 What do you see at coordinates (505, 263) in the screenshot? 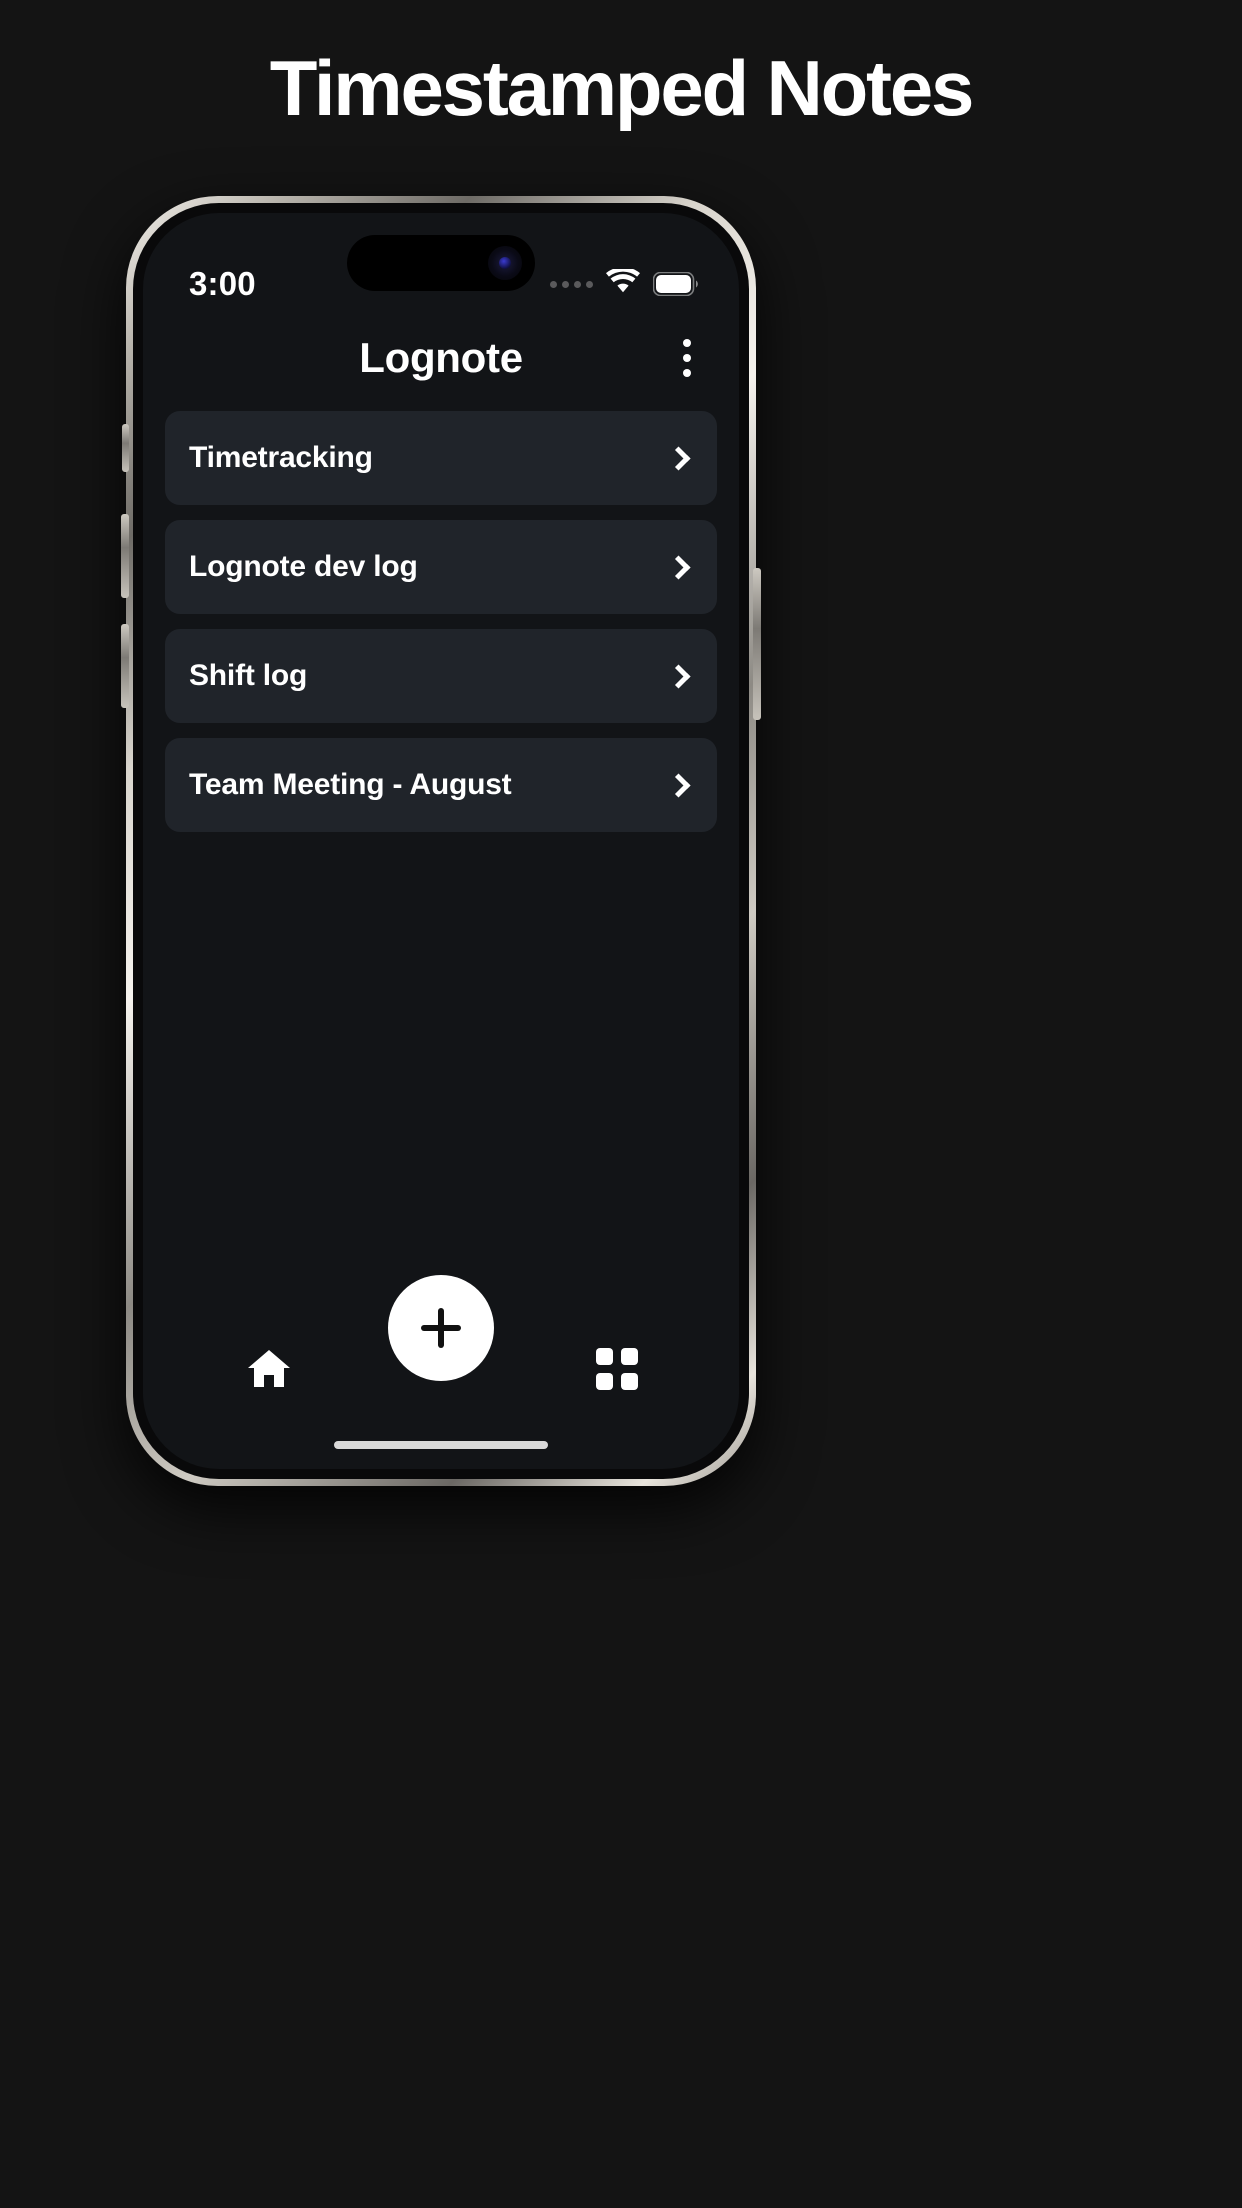
I see `front-camera-icon` at bounding box center [505, 263].